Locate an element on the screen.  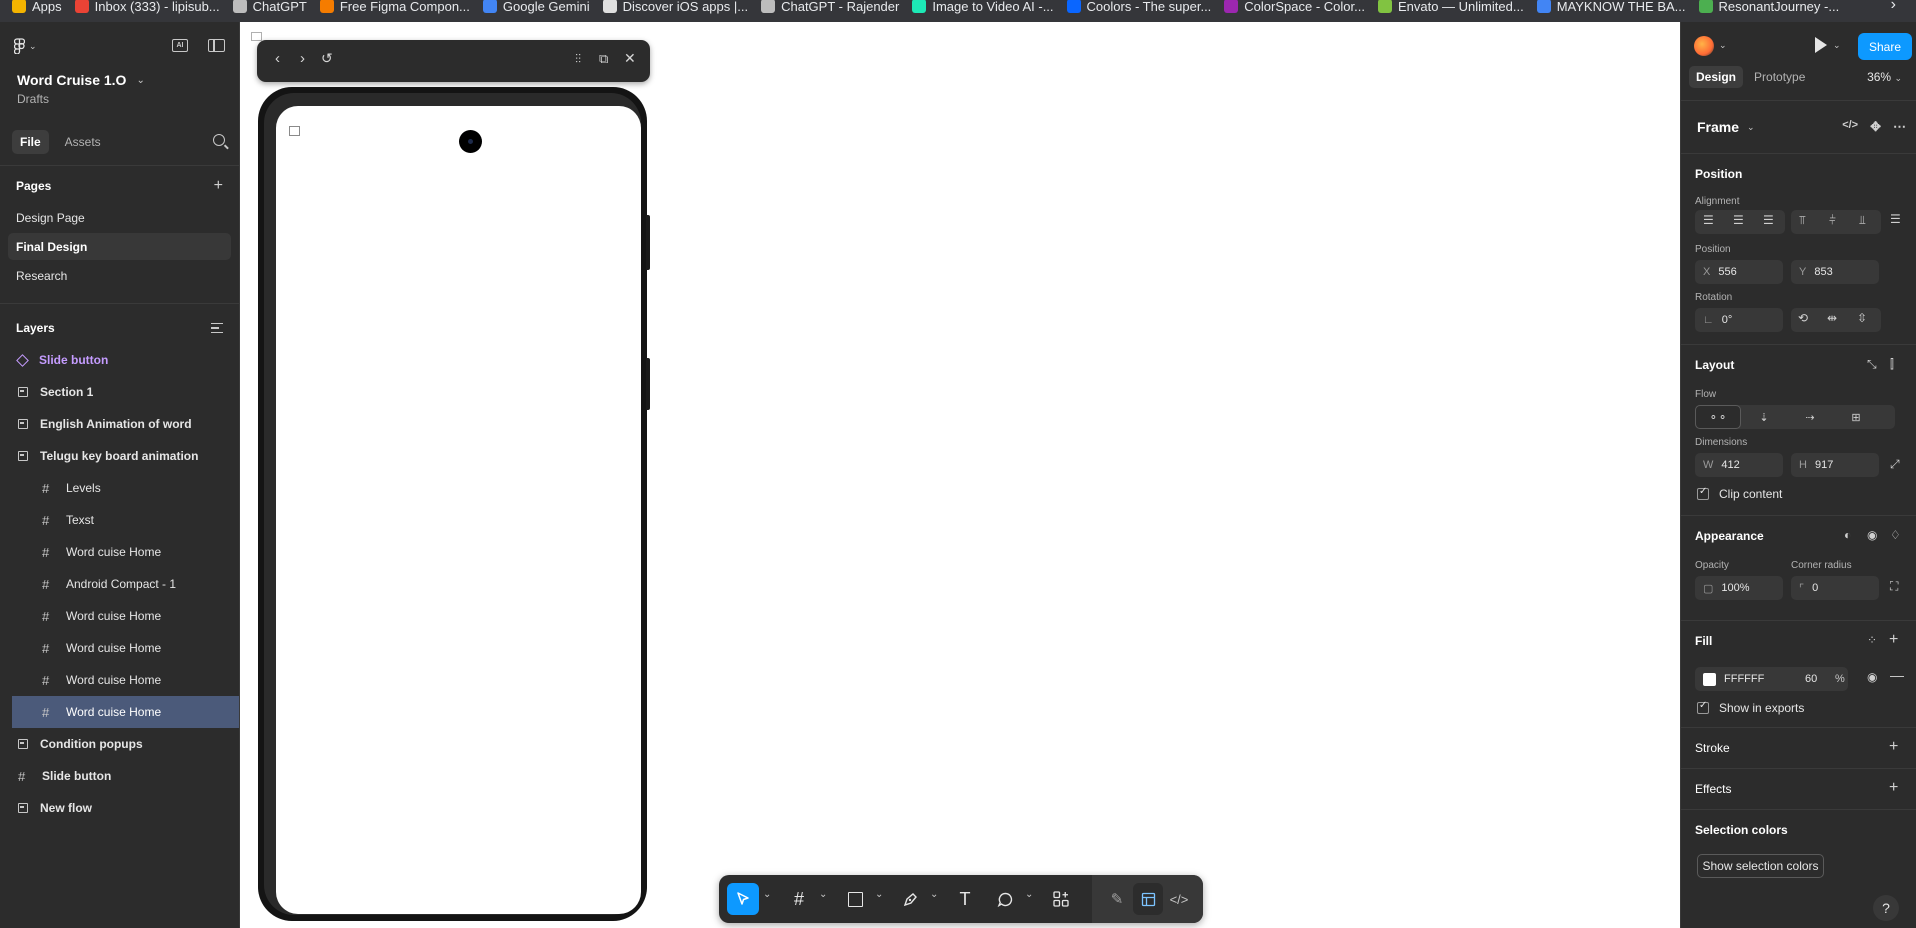
shape-tool-button is located at coordinates (855, 899).